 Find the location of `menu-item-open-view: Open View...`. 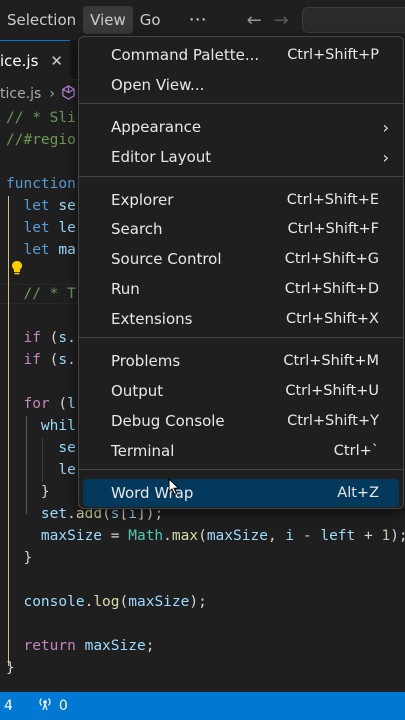

menu-item-open-view: Open View... is located at coordinates (241, 85).